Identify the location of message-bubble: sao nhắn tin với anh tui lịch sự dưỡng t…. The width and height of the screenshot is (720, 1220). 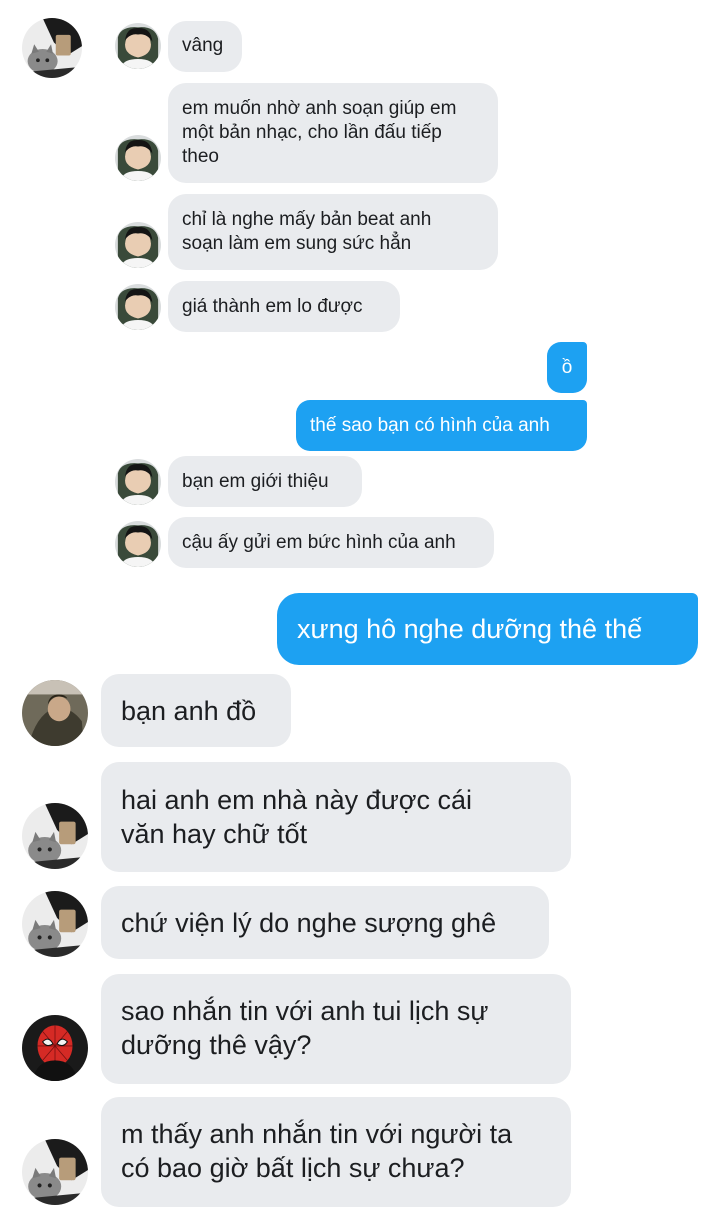
(336, 1029).